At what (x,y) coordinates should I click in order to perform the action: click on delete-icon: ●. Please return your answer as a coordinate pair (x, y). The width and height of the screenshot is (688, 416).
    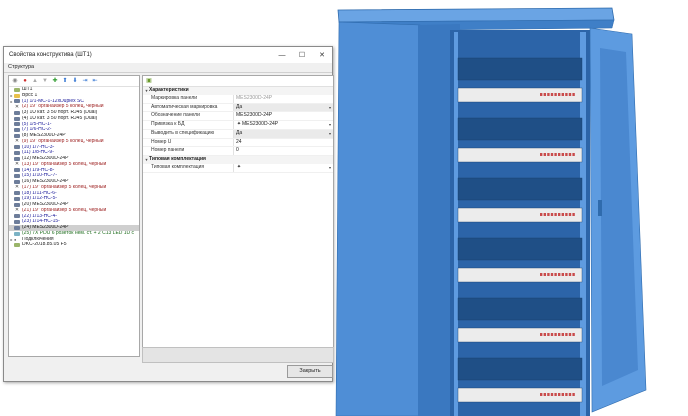
    Looking at the image, I should click on (25, 81).